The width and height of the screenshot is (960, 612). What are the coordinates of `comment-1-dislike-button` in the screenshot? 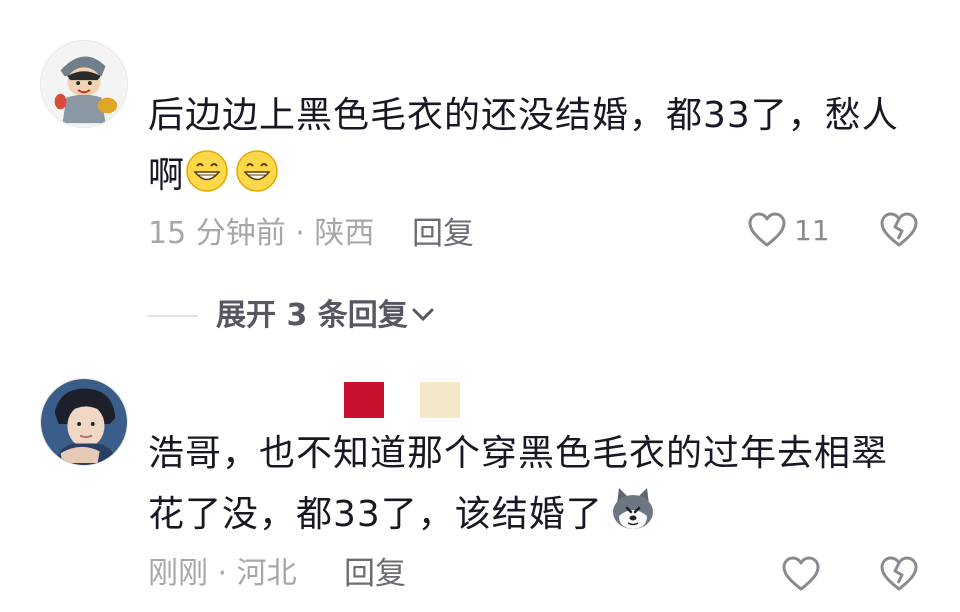 It's located at (899, 230).